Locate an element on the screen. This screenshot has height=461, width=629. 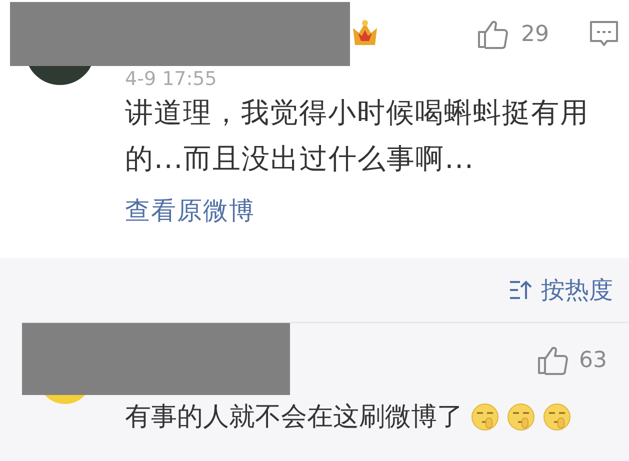
like-count: 29 is located at coordinates (535, 34).